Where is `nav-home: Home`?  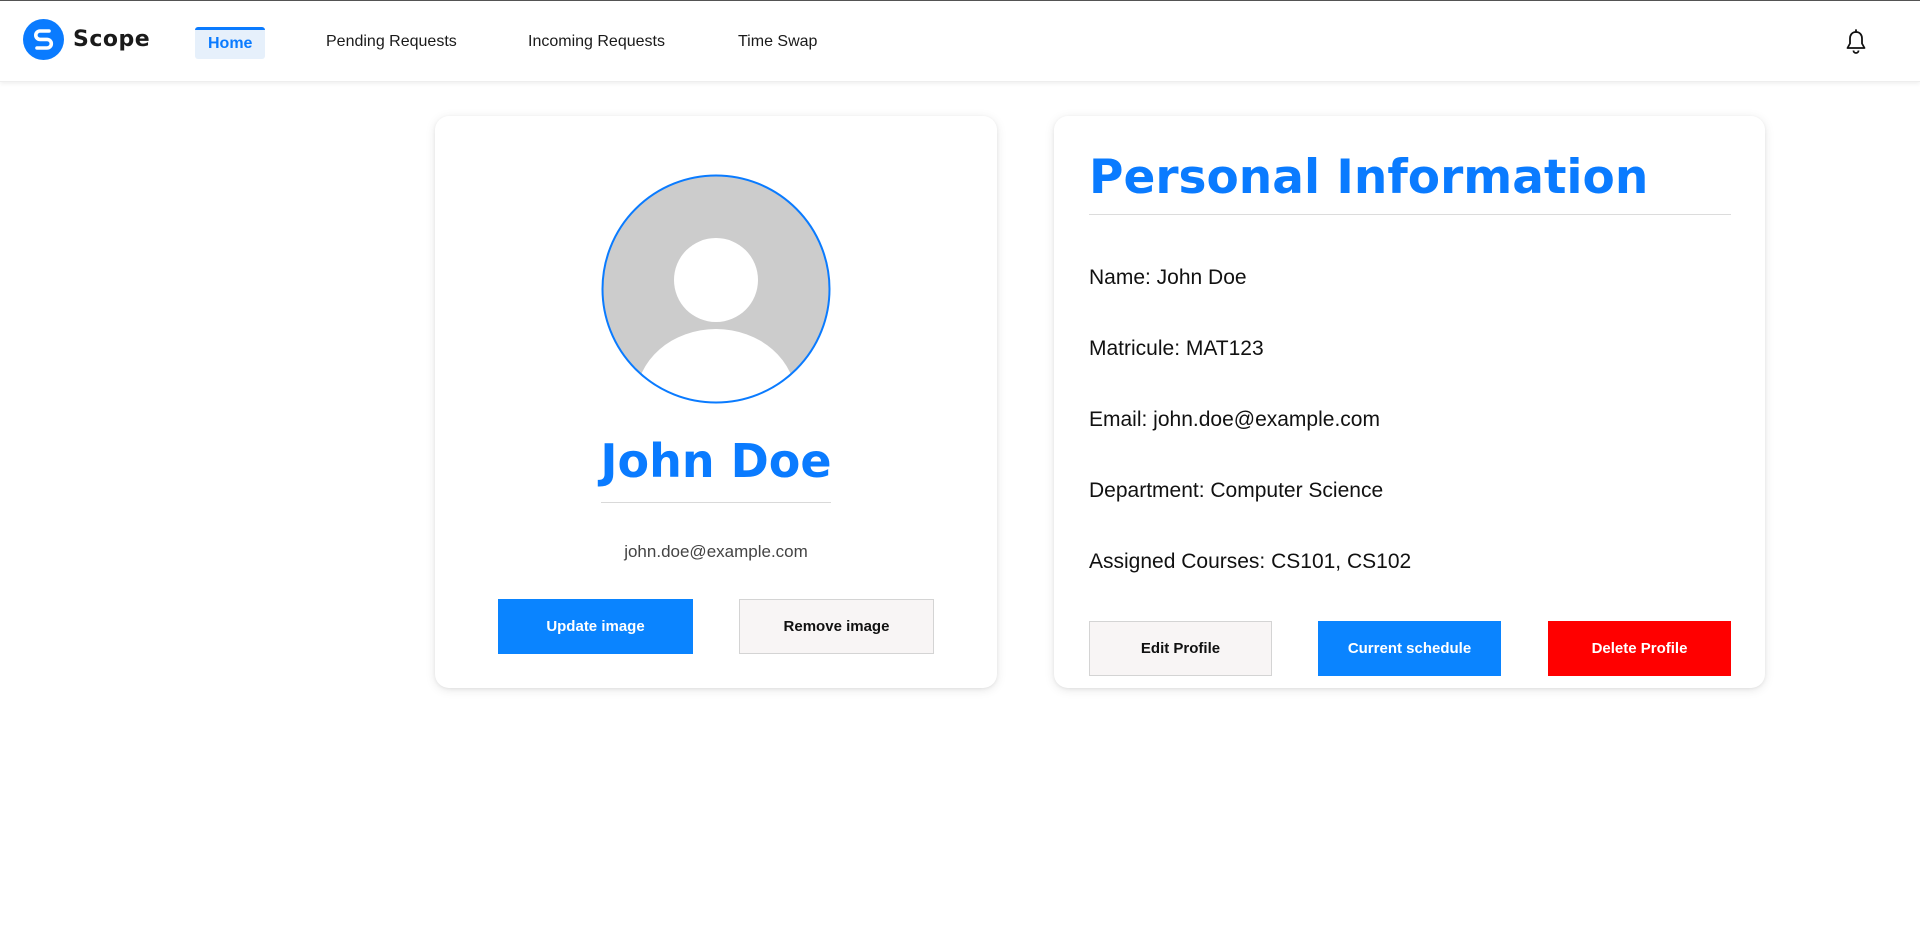 nav-home: Home is located at coordinates (230, 43).